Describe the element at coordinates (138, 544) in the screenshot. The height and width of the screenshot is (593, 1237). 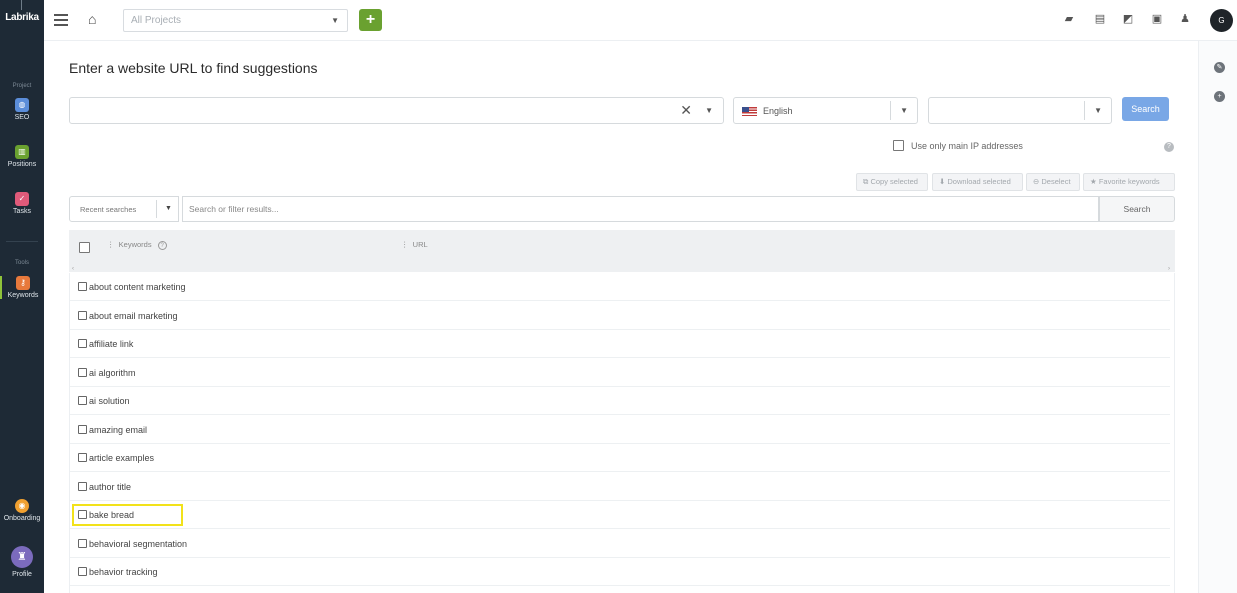
I see `keyword-text: behavioral segmentation` at that location.